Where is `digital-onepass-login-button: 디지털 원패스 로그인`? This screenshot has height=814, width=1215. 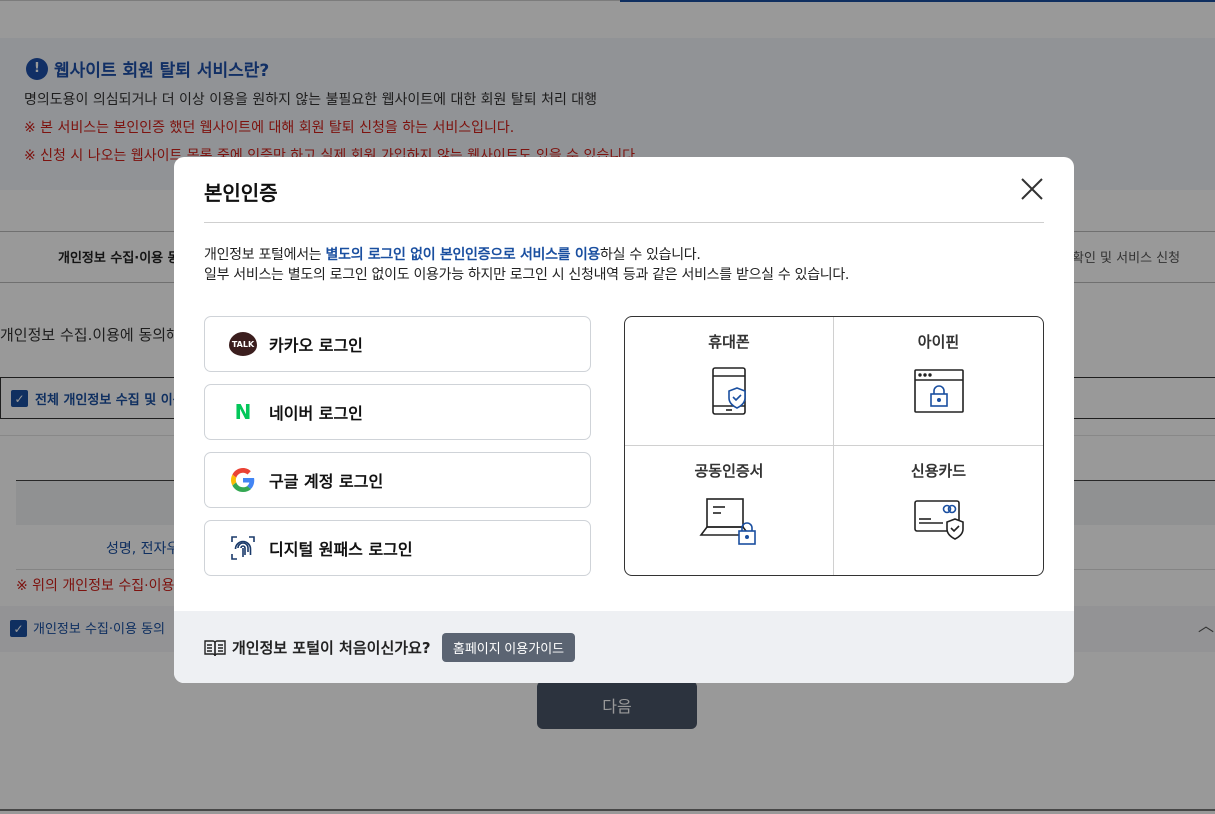 digital-onepass-login-button: 디지털 원패스 로그인 is located at coordinates (397, 548).